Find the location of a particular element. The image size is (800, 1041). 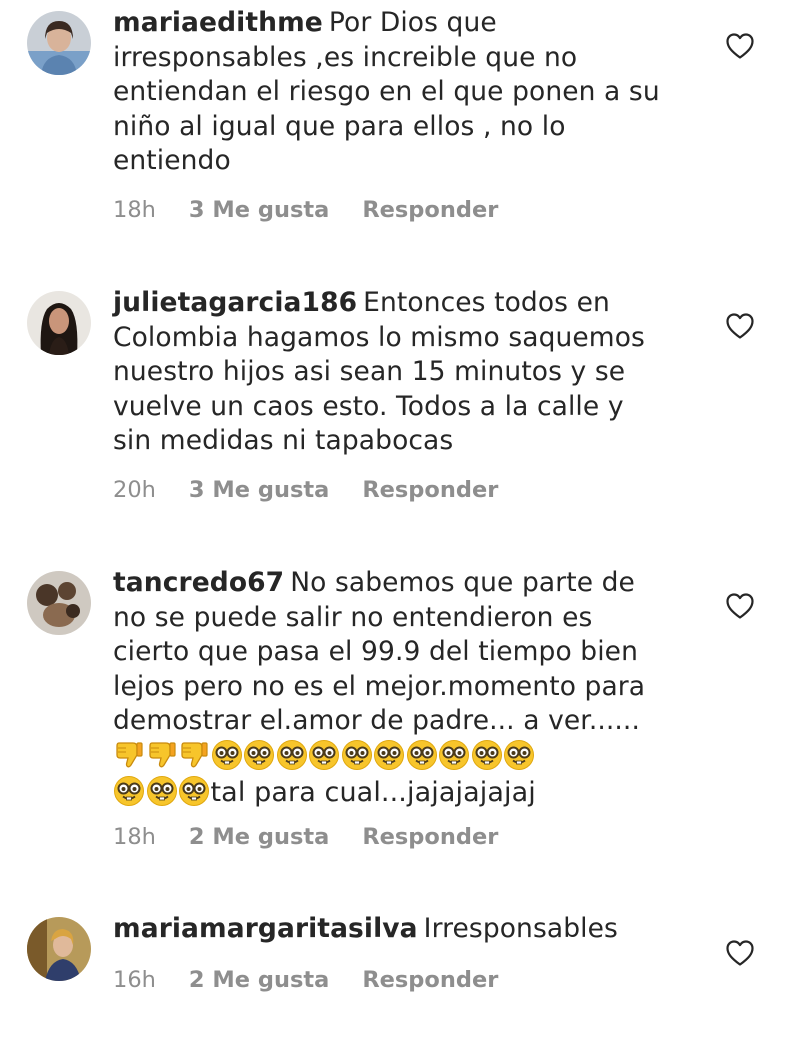

comment-body: mariamargaritasilva Irresponsables is located at coordinates (400, 929).